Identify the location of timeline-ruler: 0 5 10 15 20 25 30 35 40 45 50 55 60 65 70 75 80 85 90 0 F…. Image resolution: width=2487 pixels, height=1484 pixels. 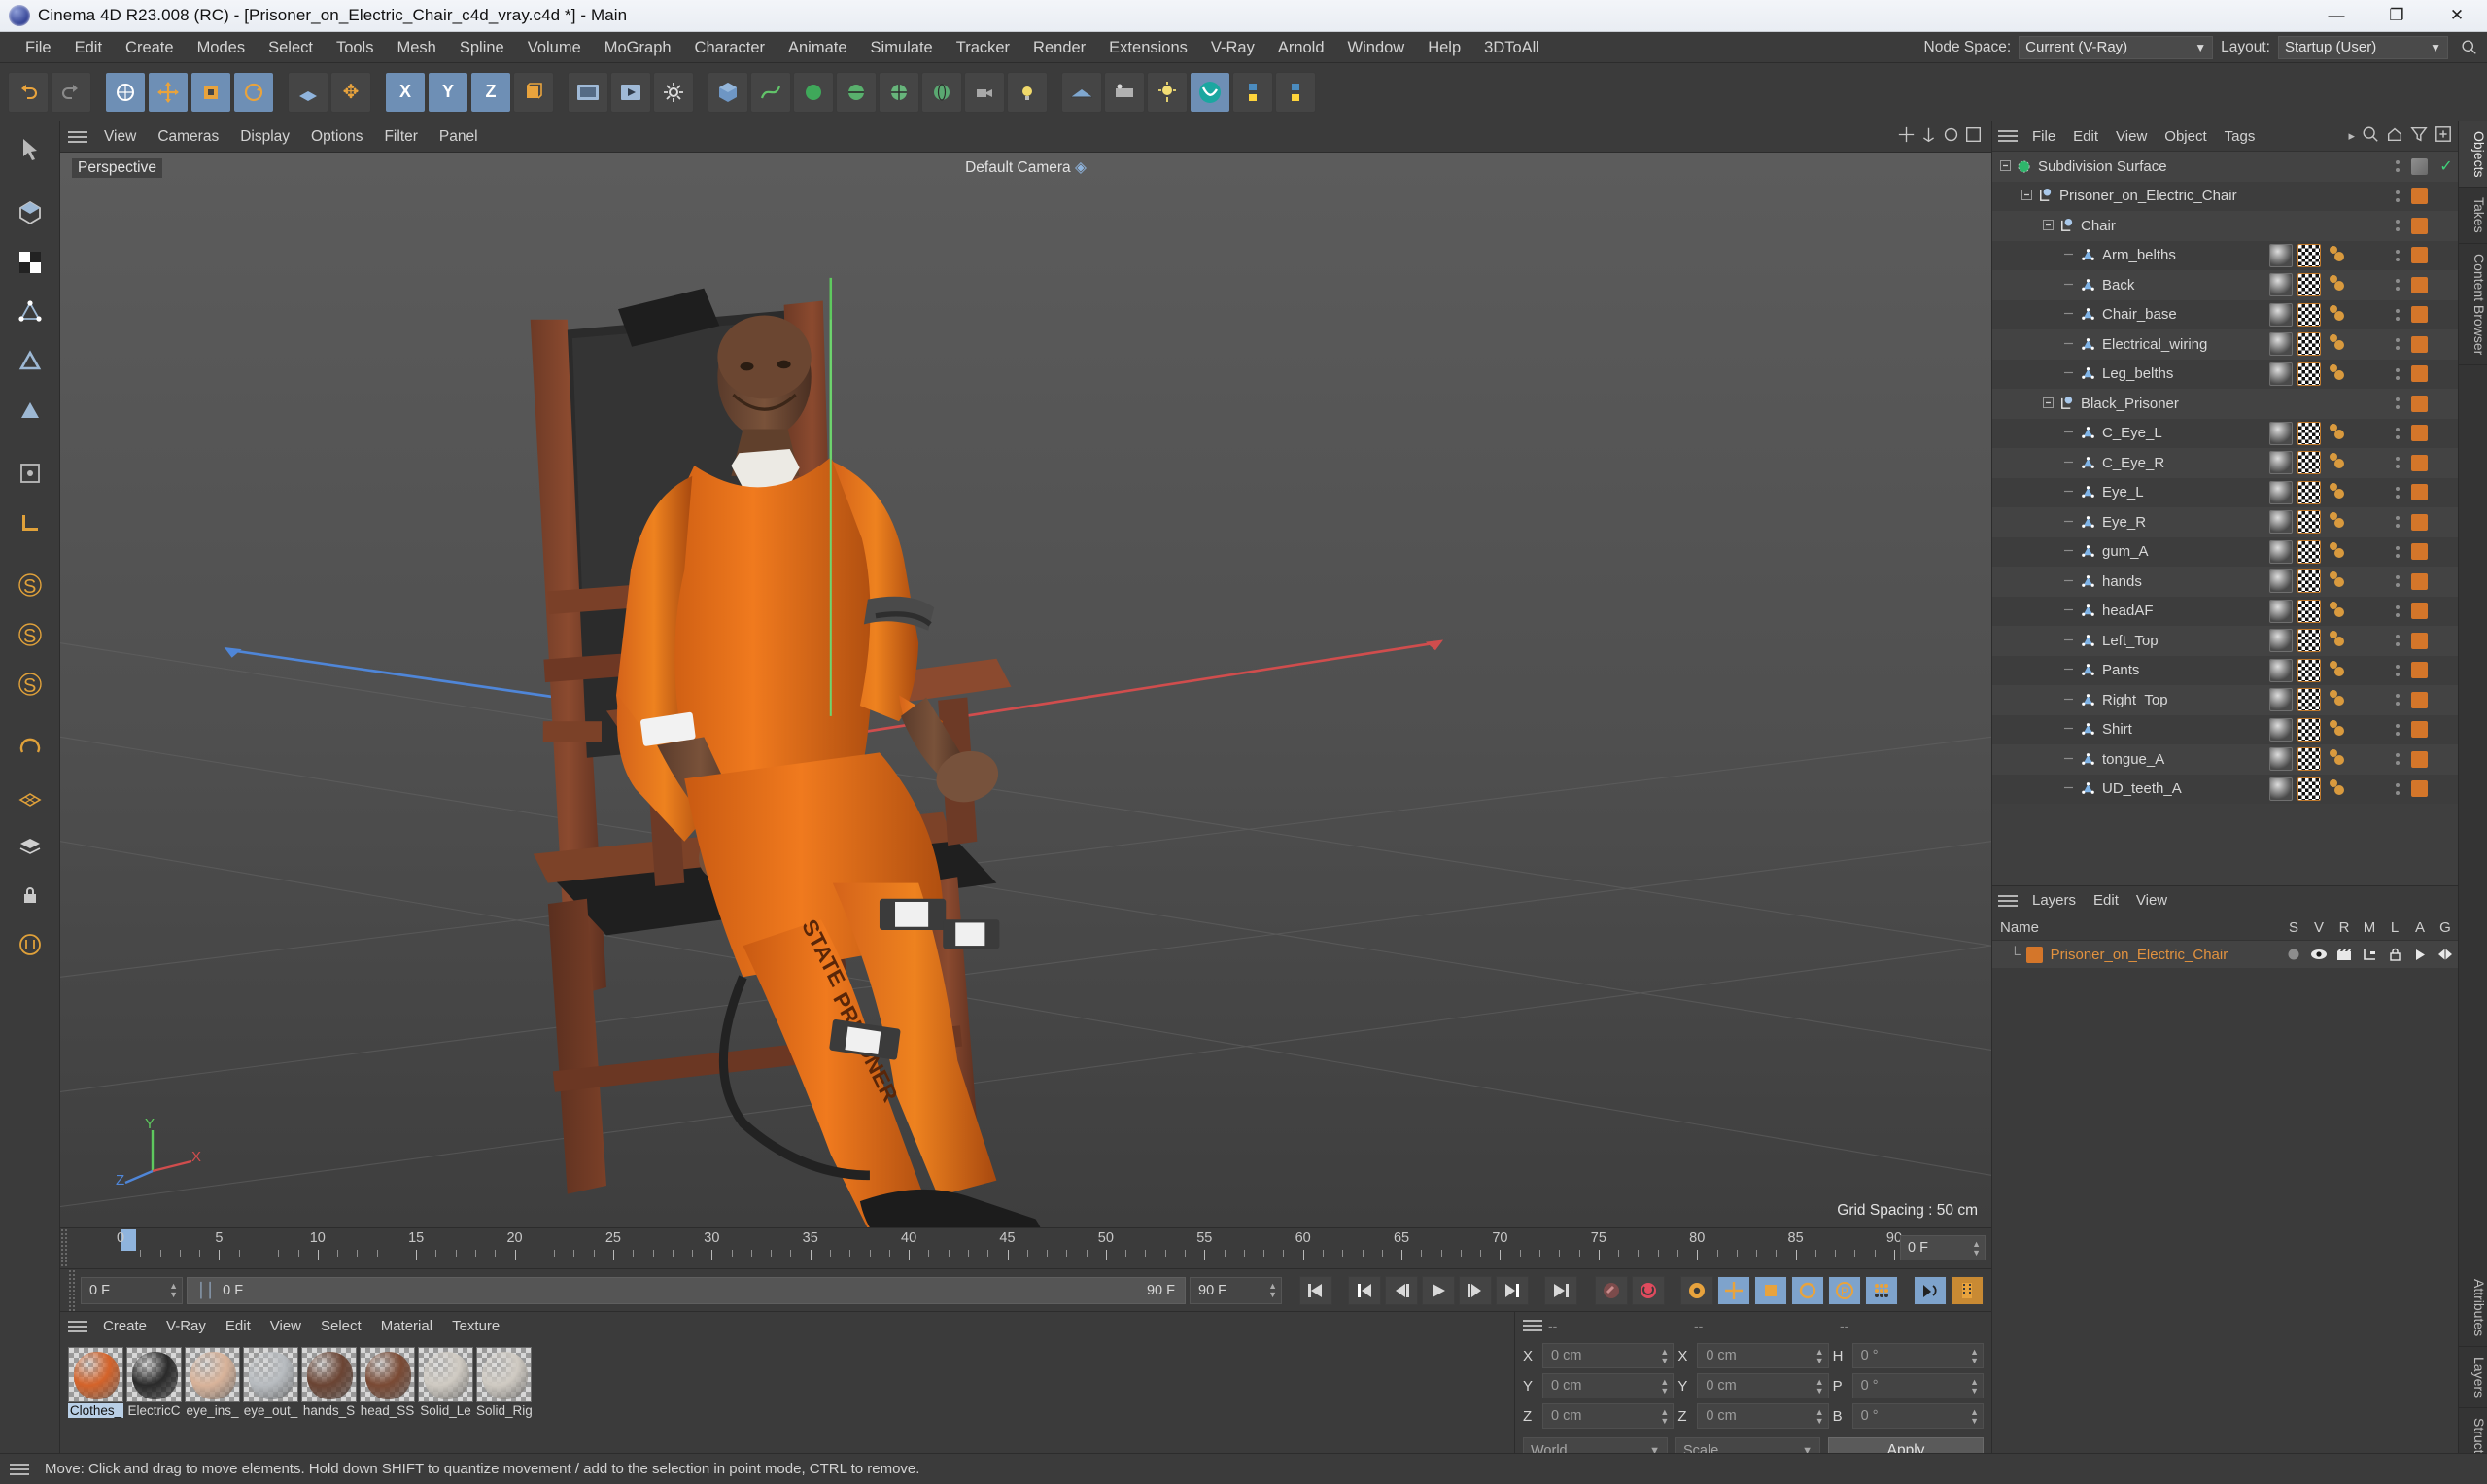
(1025, 1247).